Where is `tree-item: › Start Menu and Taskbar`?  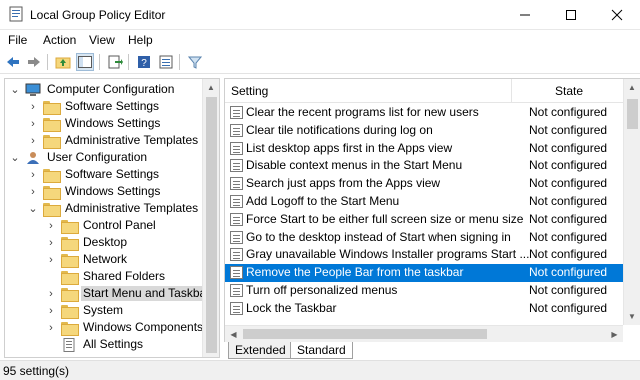
tree-item: › Start Menu and Taskbar is located at coordinates (129, 293).